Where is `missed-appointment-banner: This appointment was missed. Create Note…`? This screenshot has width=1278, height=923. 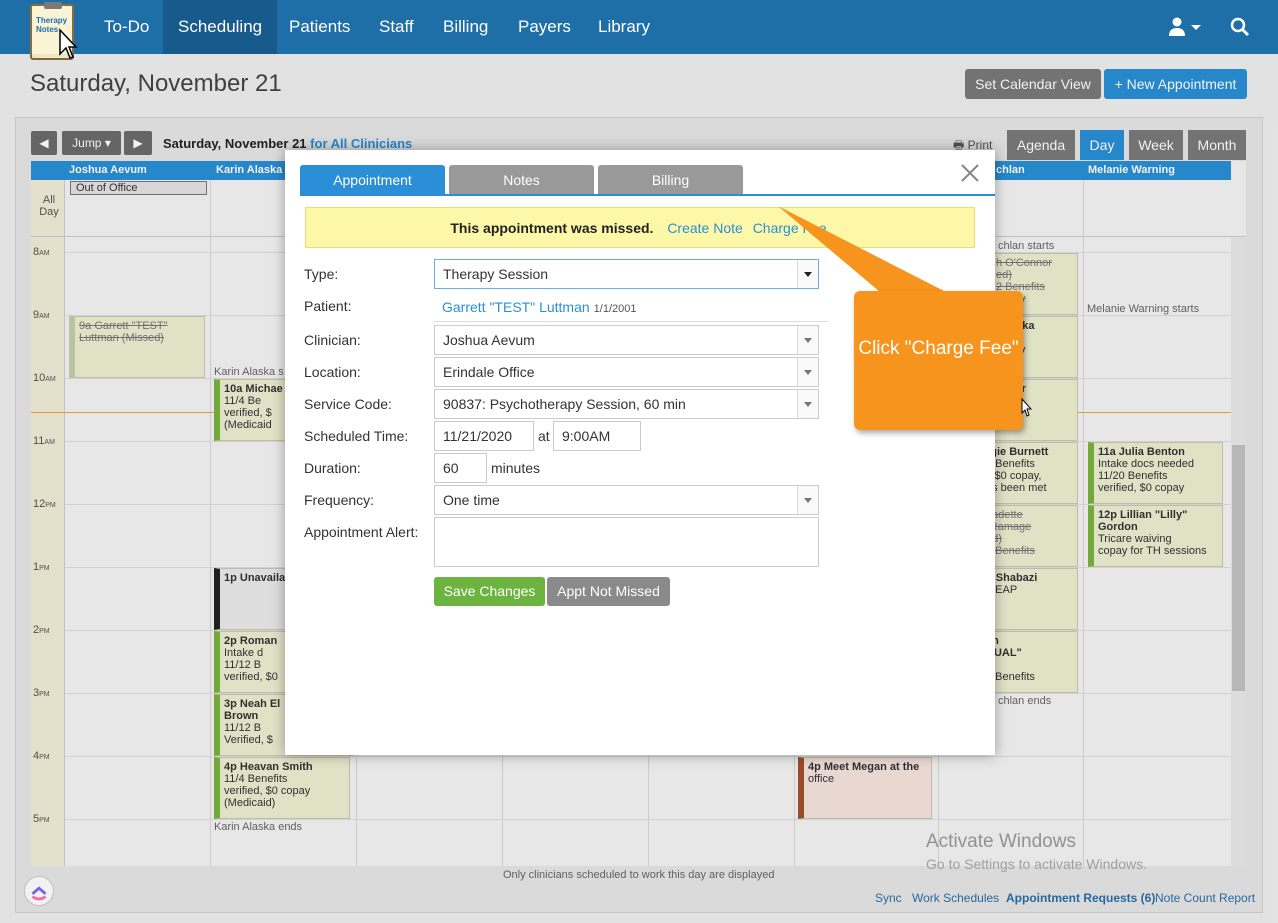
missed-appointment-banner: This appointment was missed. Create Note… is located at coordinates (640, 227).